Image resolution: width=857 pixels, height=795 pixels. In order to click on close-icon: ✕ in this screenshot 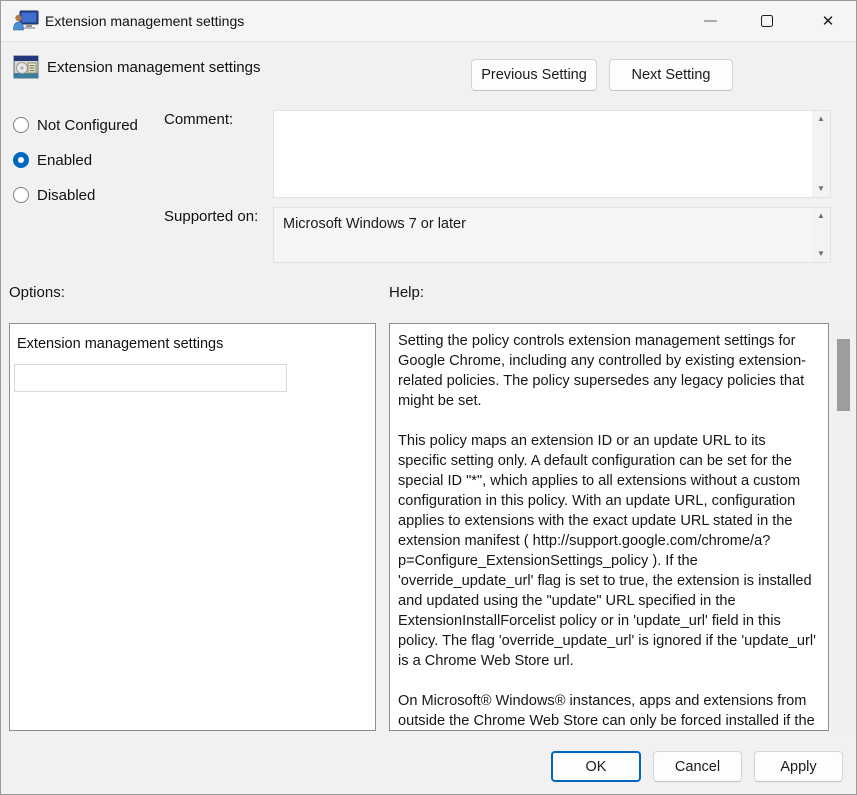, I will do `click(828, 21)`.